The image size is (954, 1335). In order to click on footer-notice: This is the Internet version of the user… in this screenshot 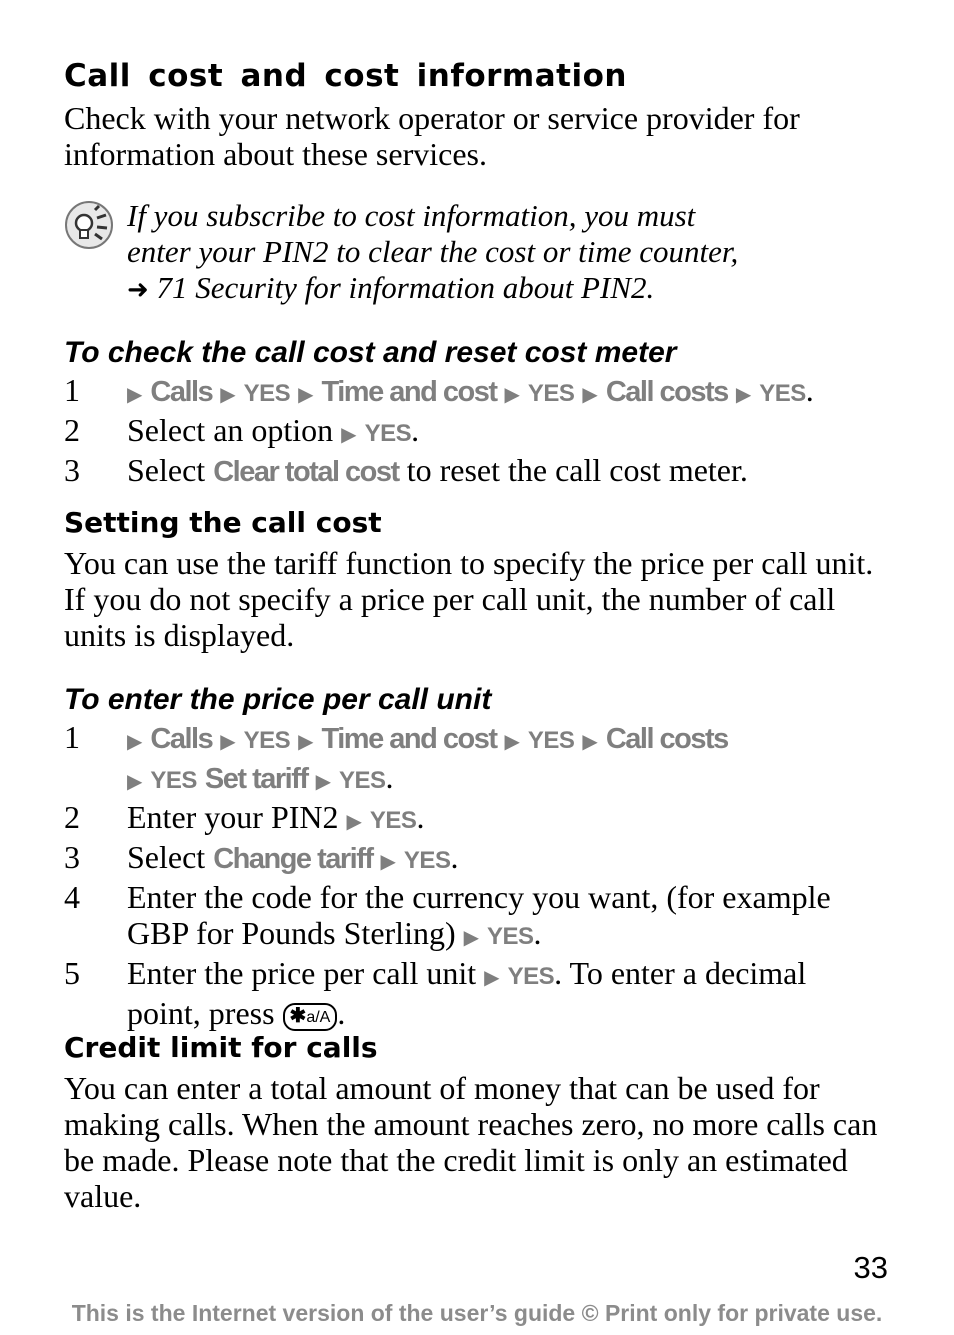, I will do `click(477, 1313)`.